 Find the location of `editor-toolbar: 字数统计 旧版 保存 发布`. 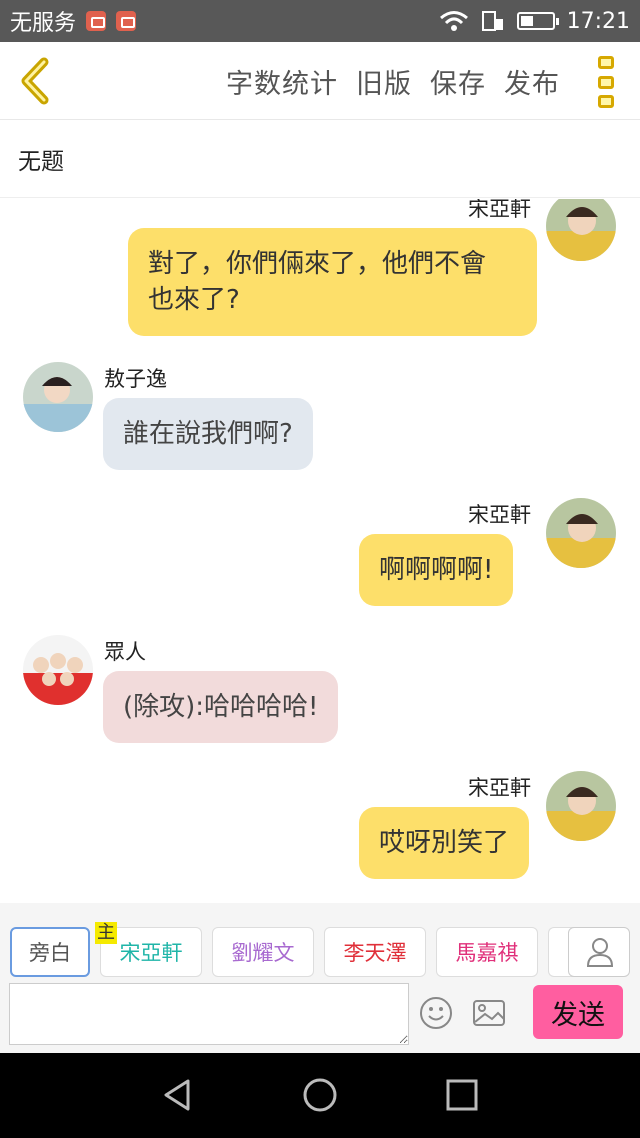

editor-toolbar: 字数统计 旧版 保存 发布 is located at coordinates (320, 81).